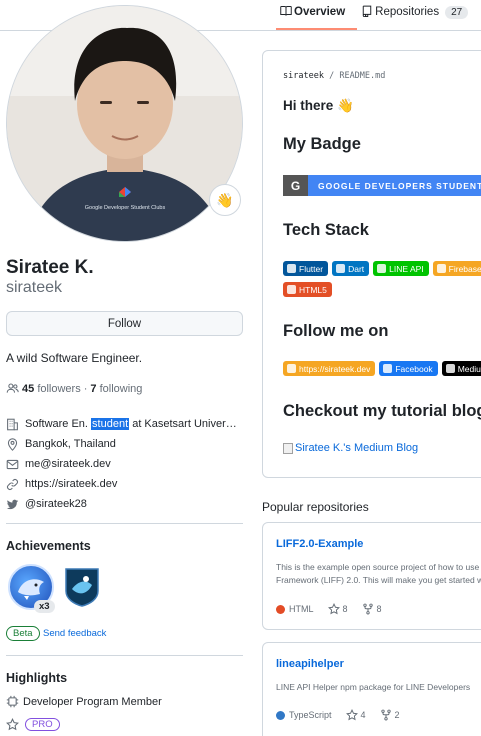  I want to click on follow-stats: 45 followers · 7 following, so click(74, 388).